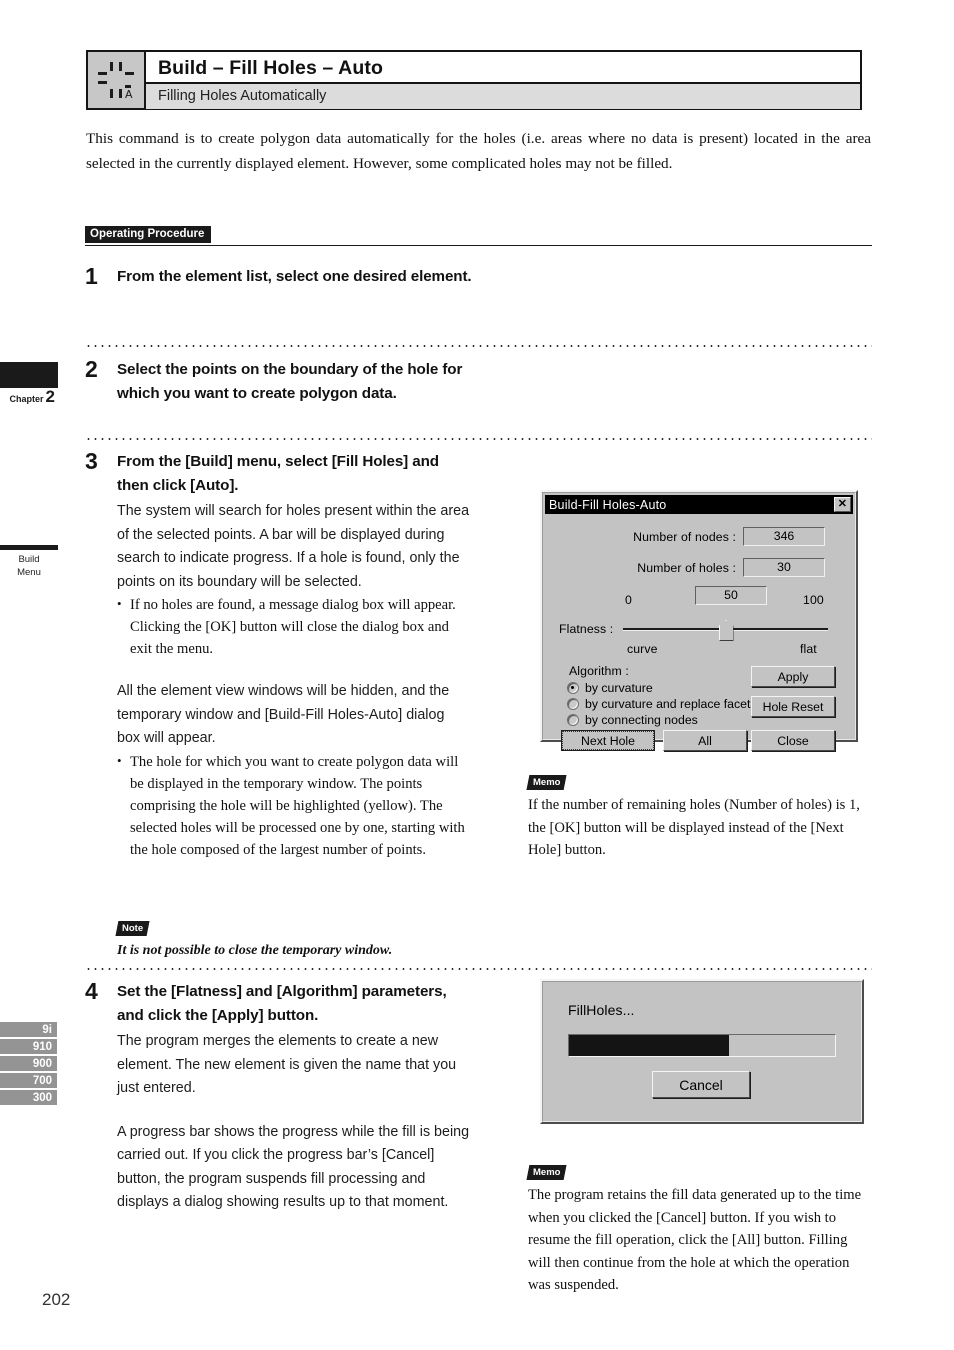 This screenshot has width=954, height=1350. I want to click on menu-tab-label: Build Menu, so click(29, 564).